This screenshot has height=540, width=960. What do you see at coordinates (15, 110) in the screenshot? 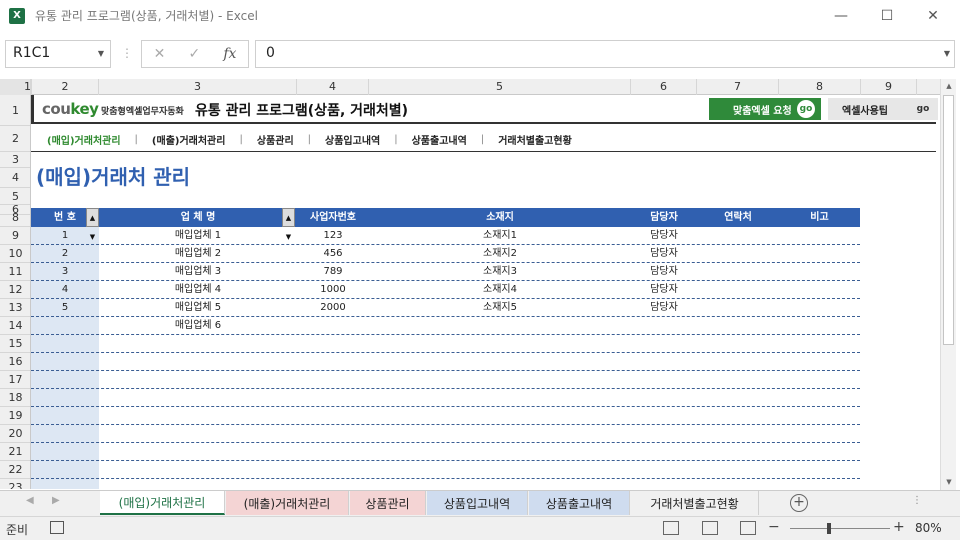
I see `row-header: 1` at bounding box center [15, 110].